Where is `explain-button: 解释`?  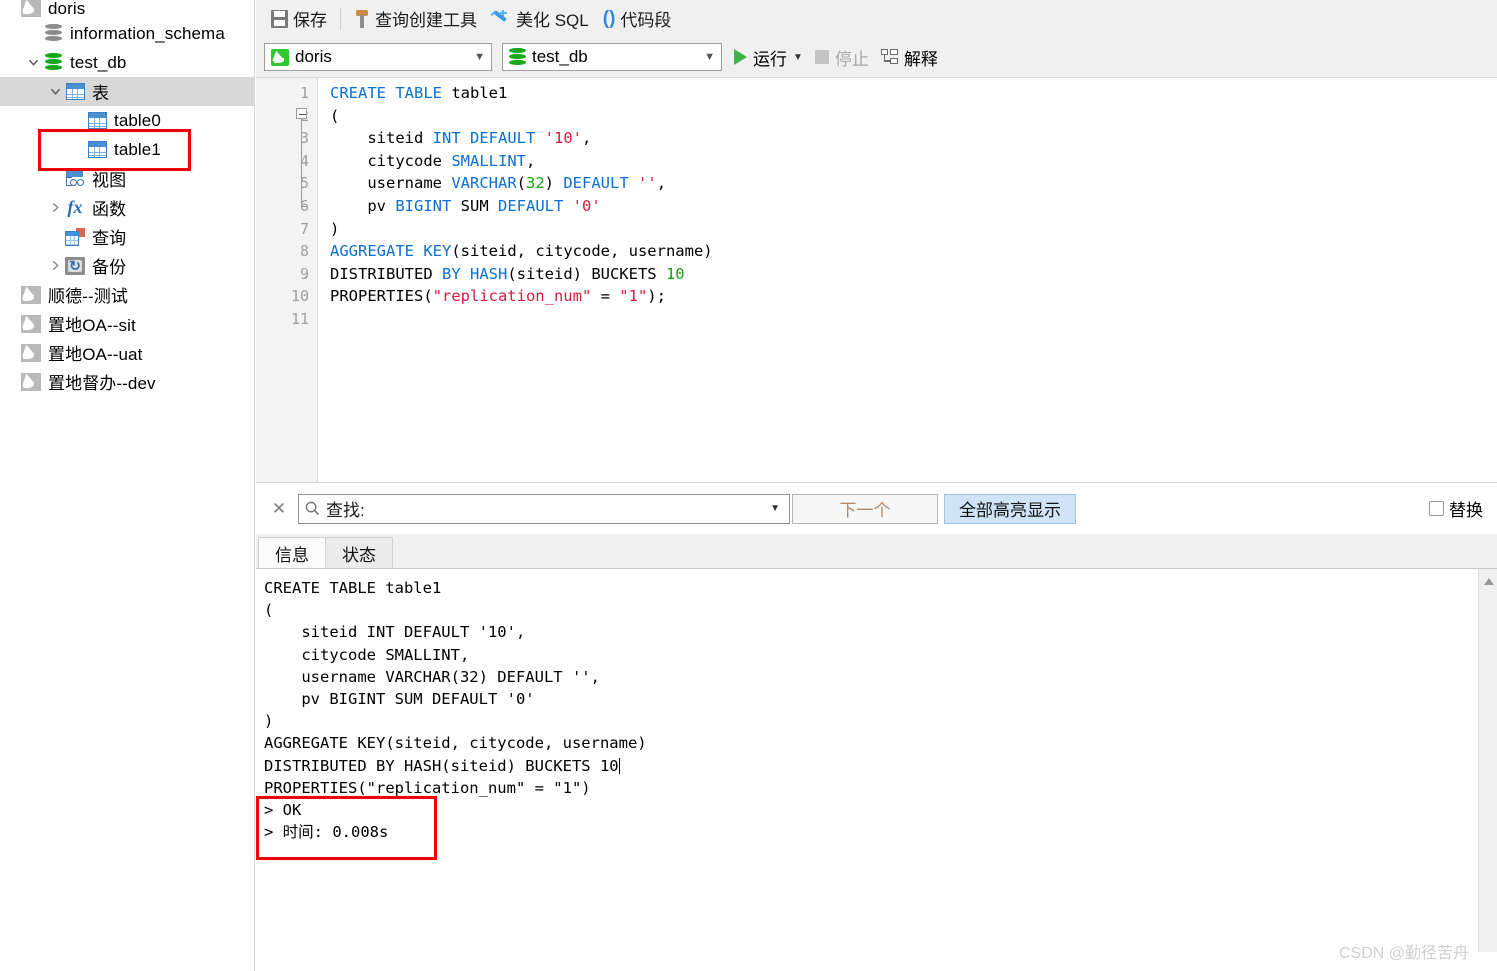
explain-button: 解释 is located at coordinates (909, 57).